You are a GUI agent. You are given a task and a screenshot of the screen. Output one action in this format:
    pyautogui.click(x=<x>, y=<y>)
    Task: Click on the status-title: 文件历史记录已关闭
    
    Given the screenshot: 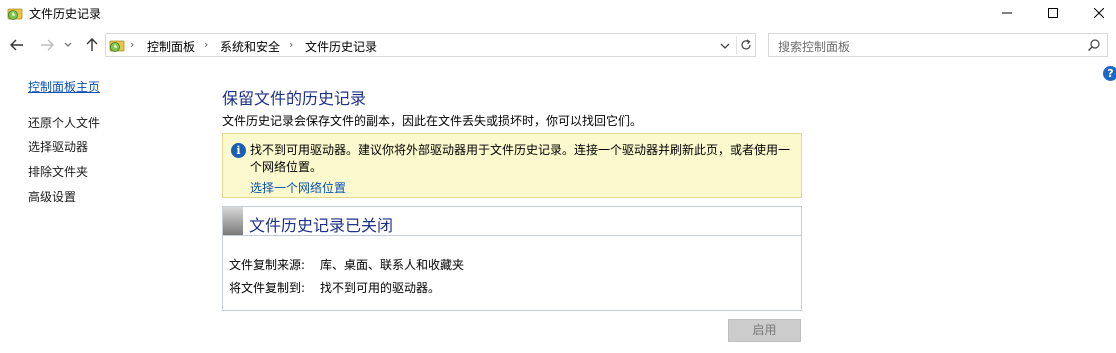 What is the action you would take?
    pyautogui.click(x=321, y=225)
    